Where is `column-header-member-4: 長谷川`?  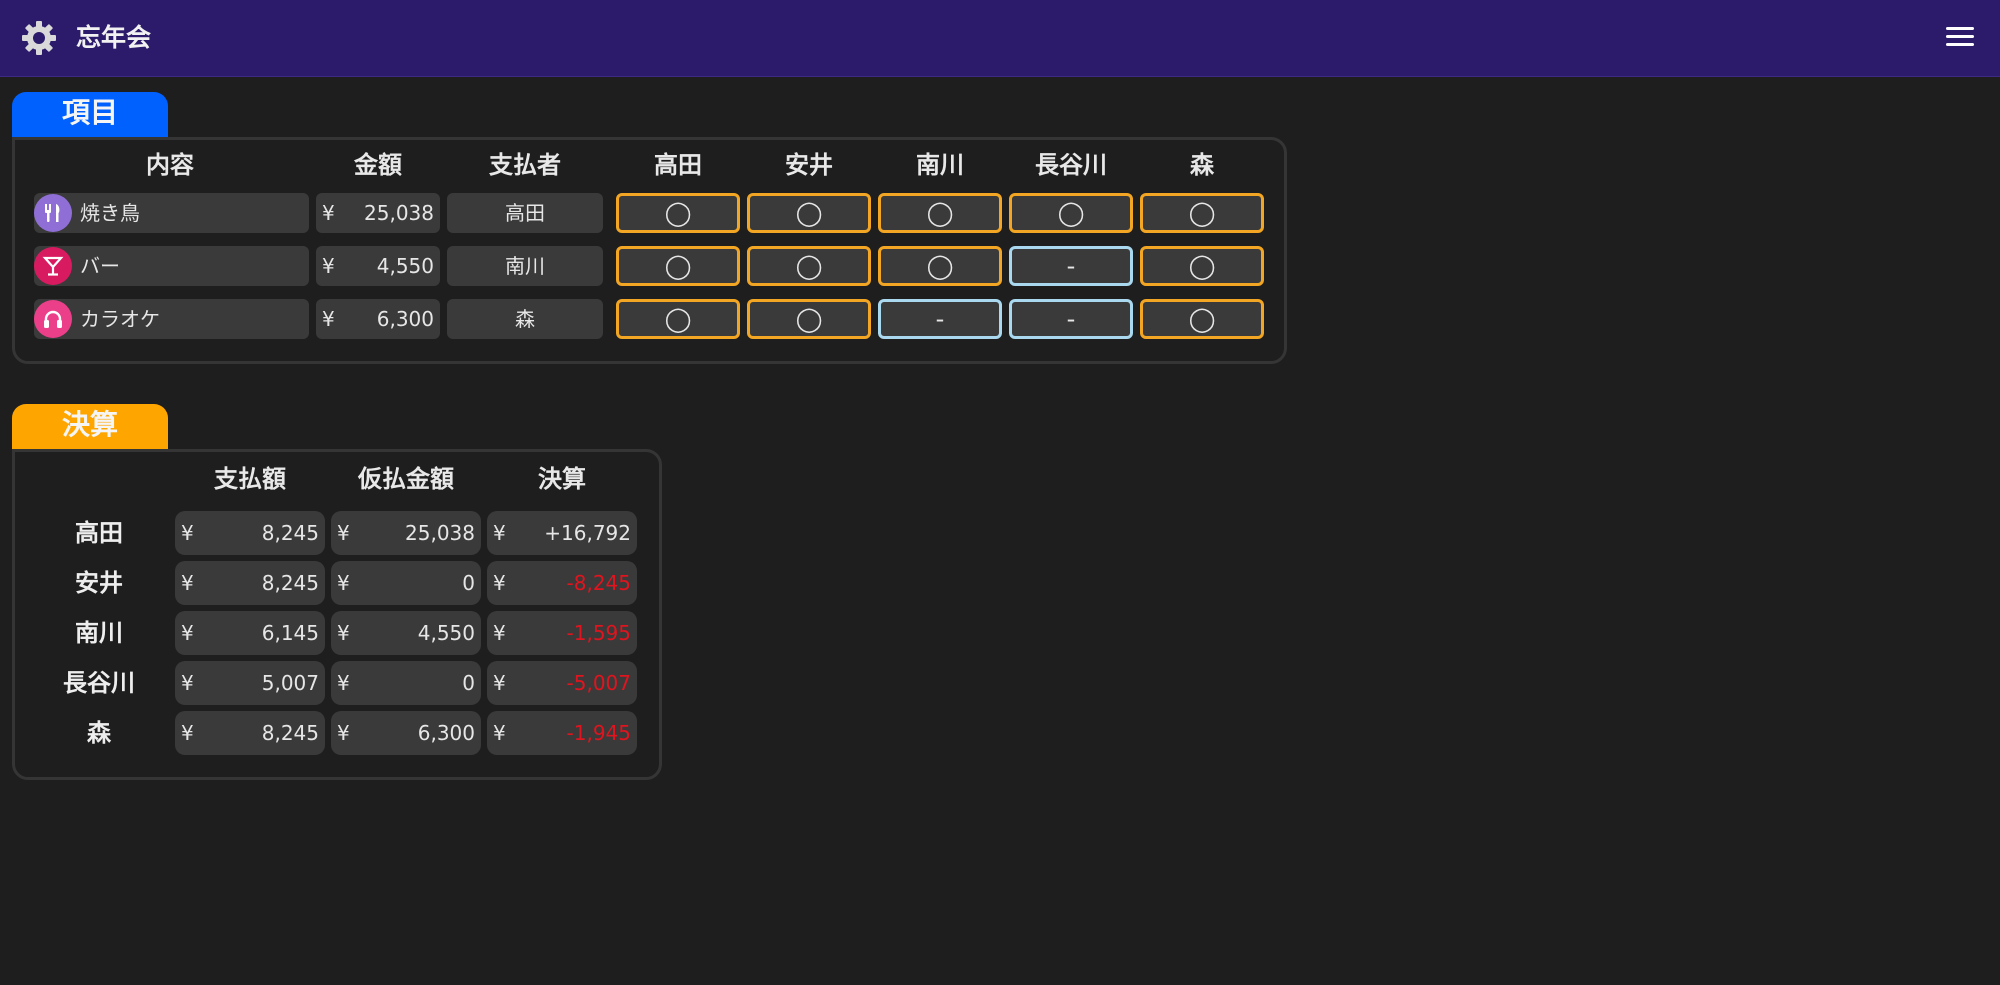
column-header-member-4: 長谷川 is located at coordinates (1071, 165).